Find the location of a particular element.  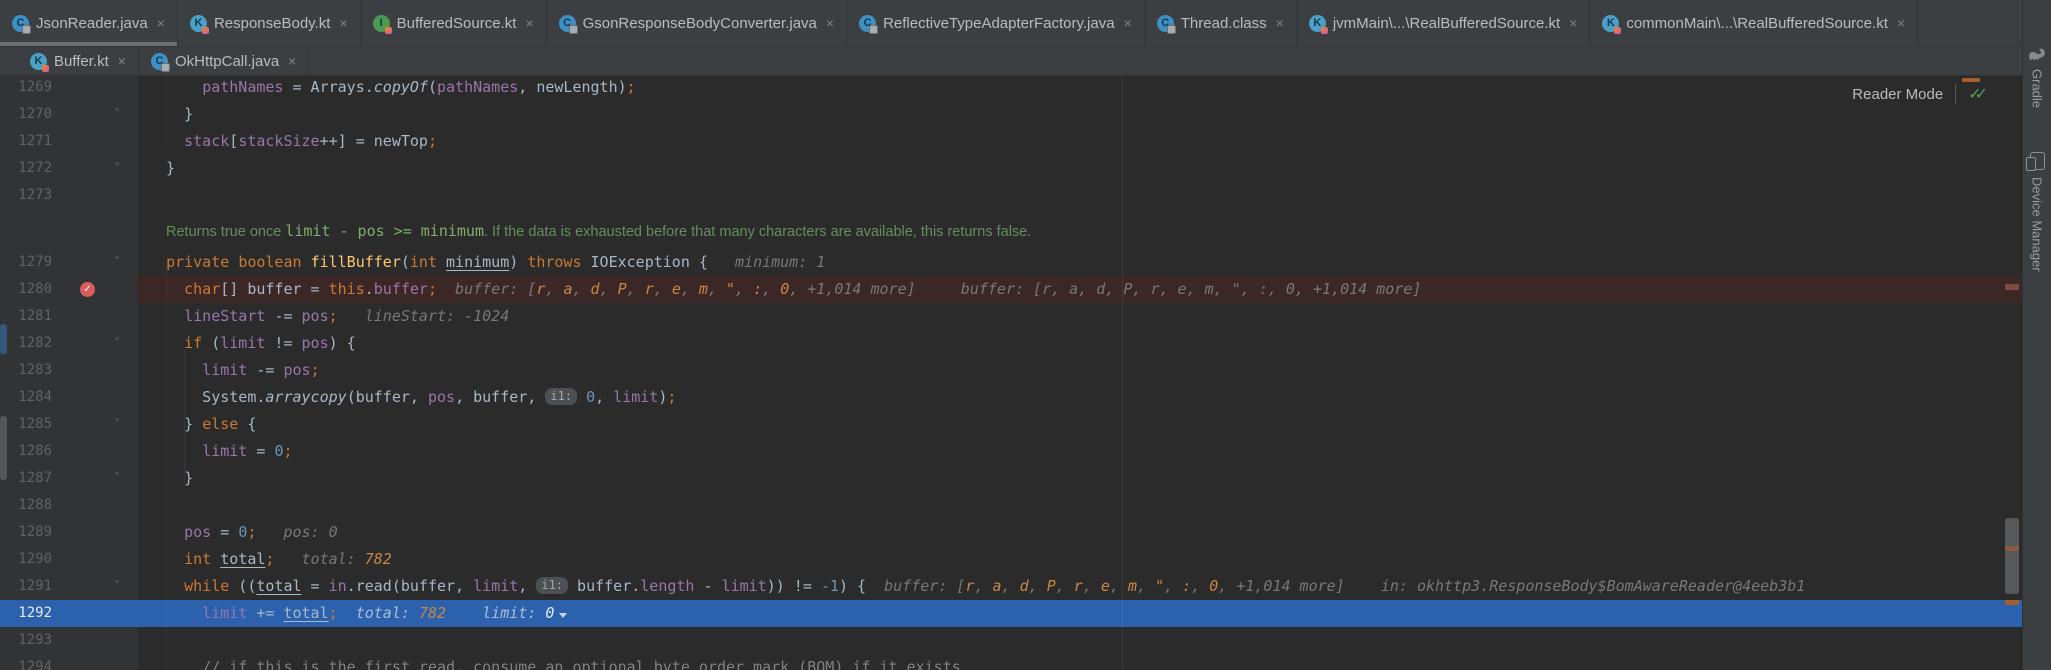

tab-label: Buffer.kt is located at coordinates (81, 61).